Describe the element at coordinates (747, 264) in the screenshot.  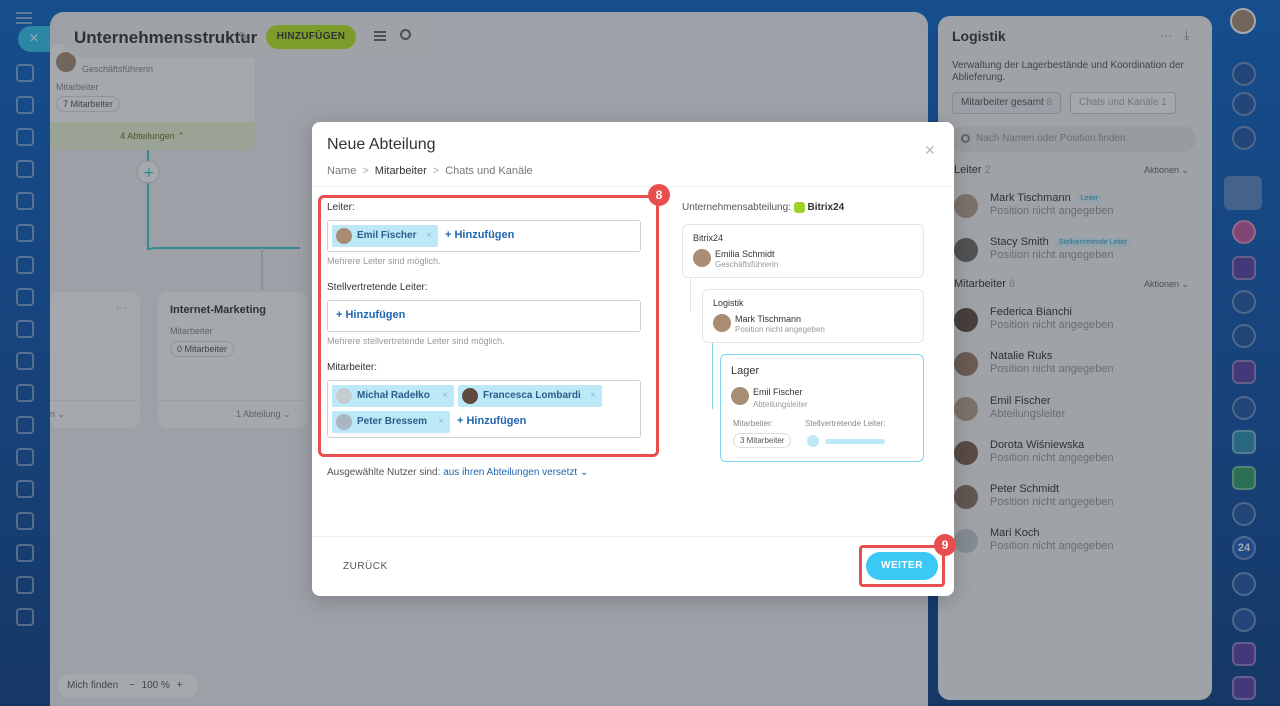
I see `node-role: Geschäftsführerin` at that location.